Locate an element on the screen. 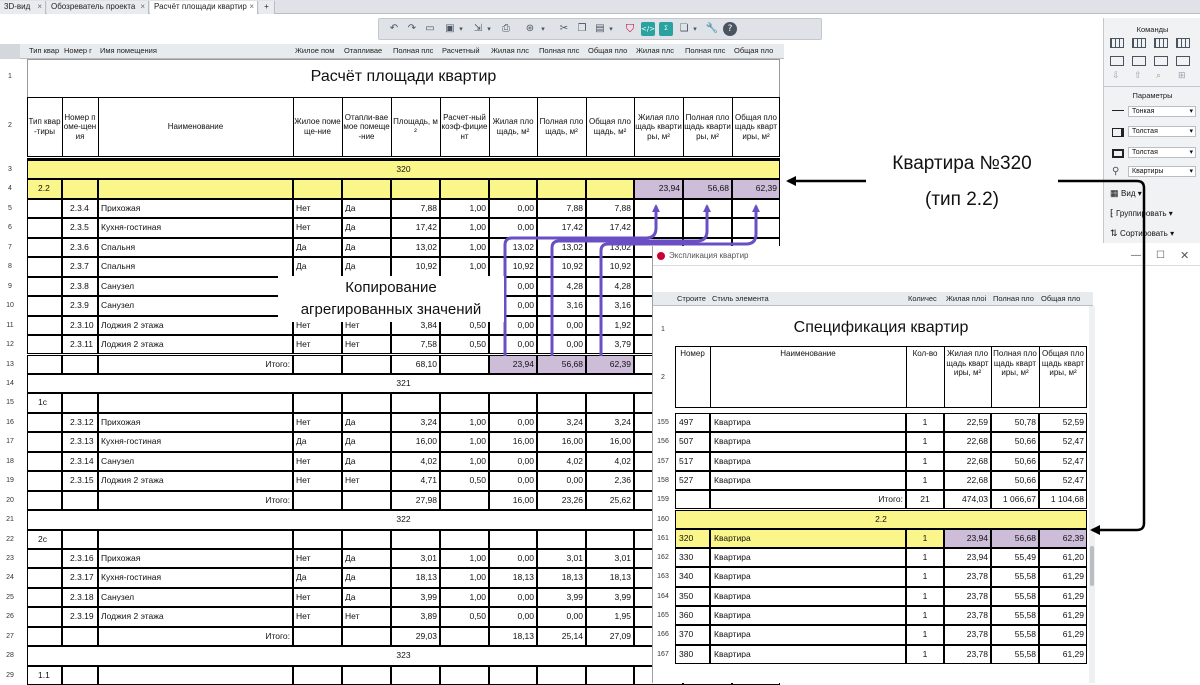  callout-title: Квартира №320 is located at coordinates (962, 163).